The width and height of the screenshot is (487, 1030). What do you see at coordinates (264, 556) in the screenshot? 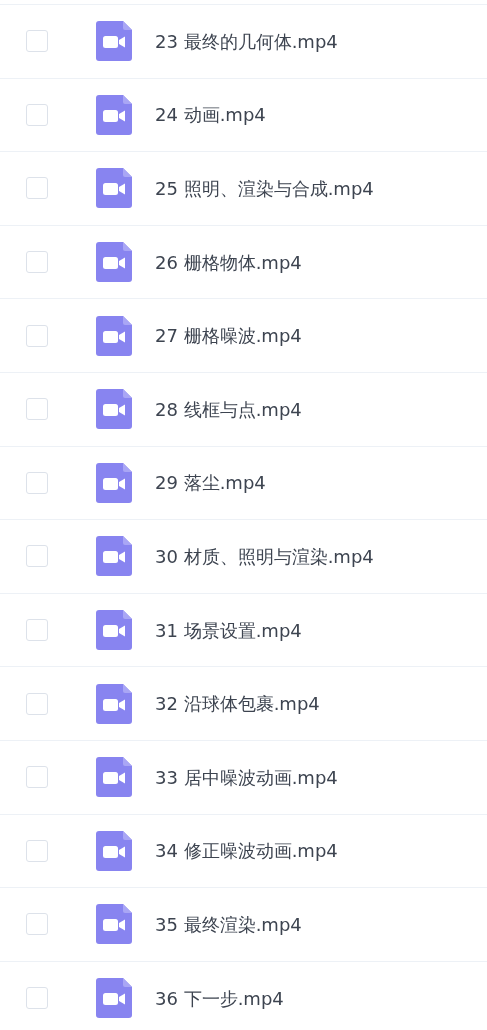
I see `file-name: 30 材质、照明与渲染.mp4` at bounding box center [264, 556].